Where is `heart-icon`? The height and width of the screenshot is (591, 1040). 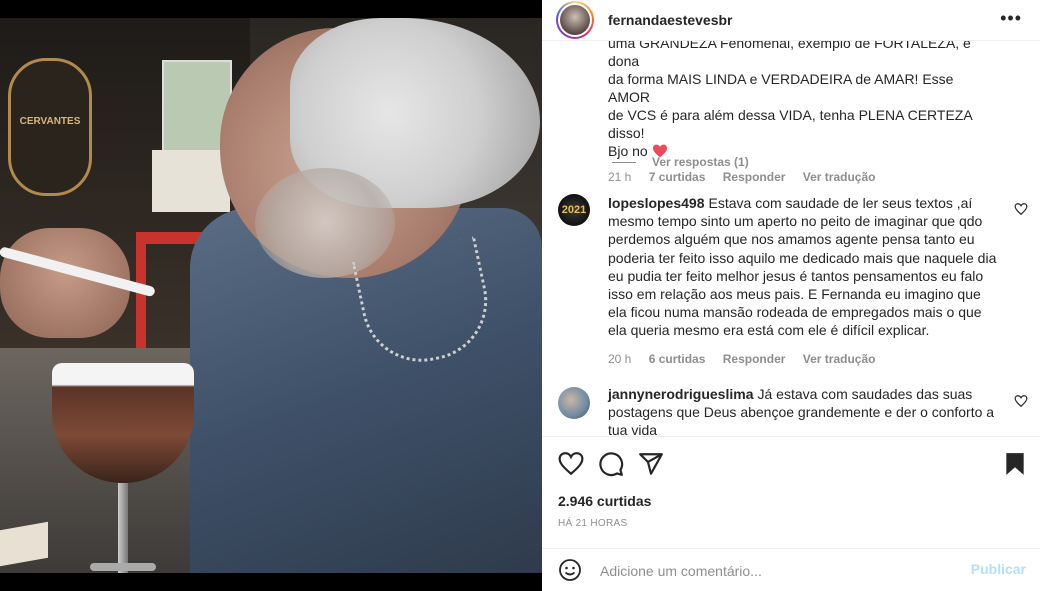
heart-icon is located at coordinates (571, 464).